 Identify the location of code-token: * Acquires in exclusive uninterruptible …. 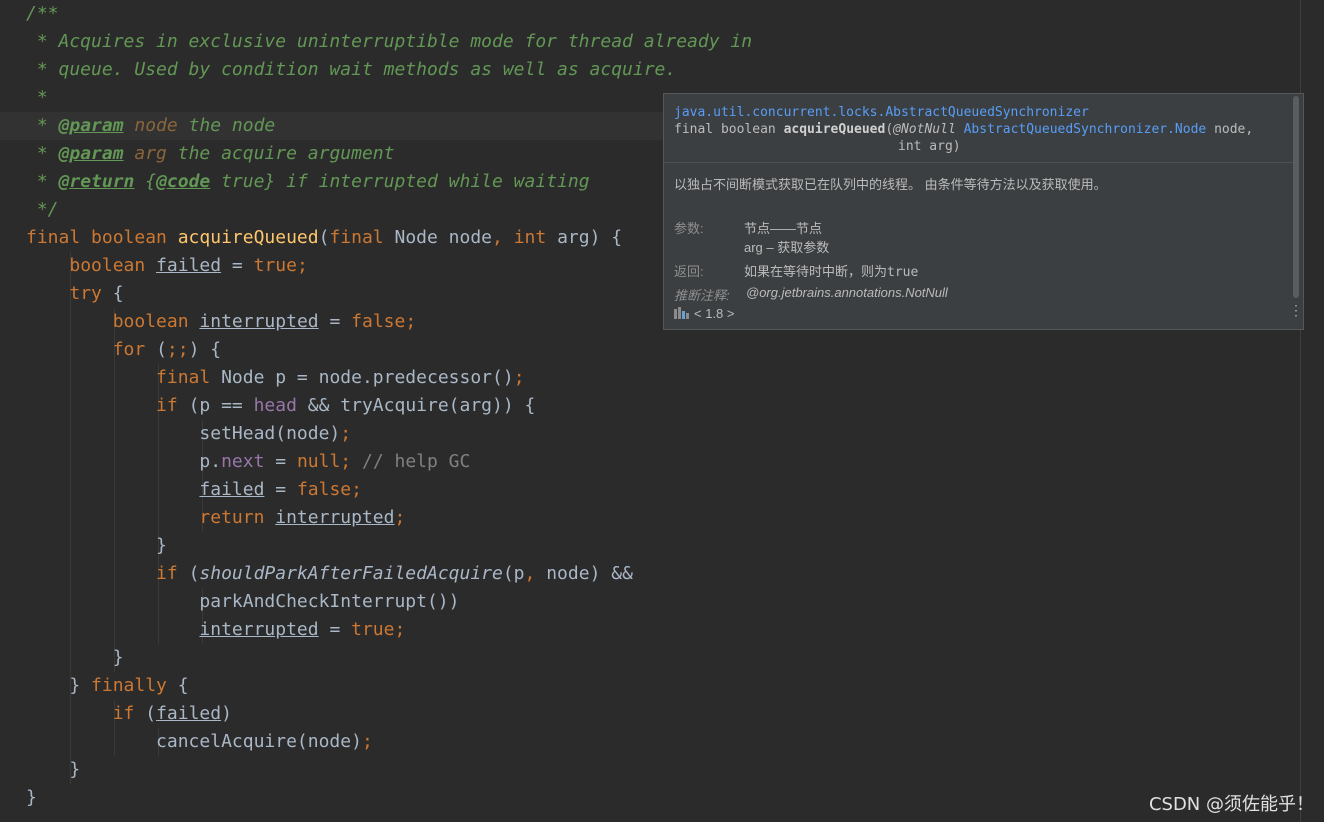
(389, 41).